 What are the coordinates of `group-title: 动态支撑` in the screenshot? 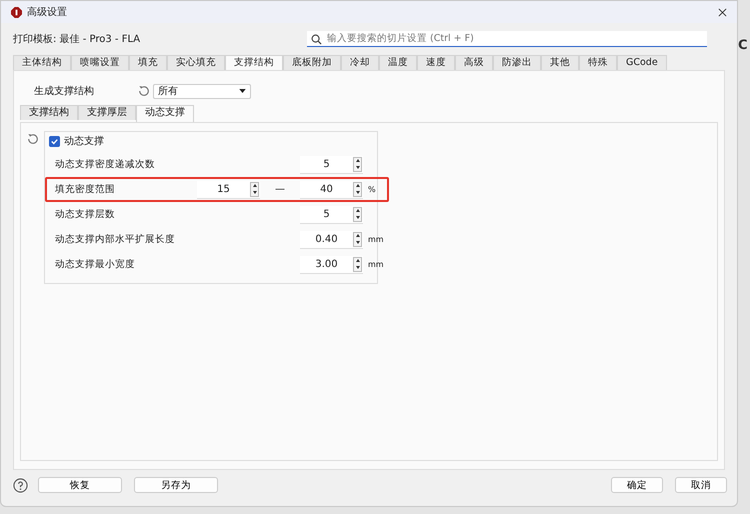 It's located at (84, 141).